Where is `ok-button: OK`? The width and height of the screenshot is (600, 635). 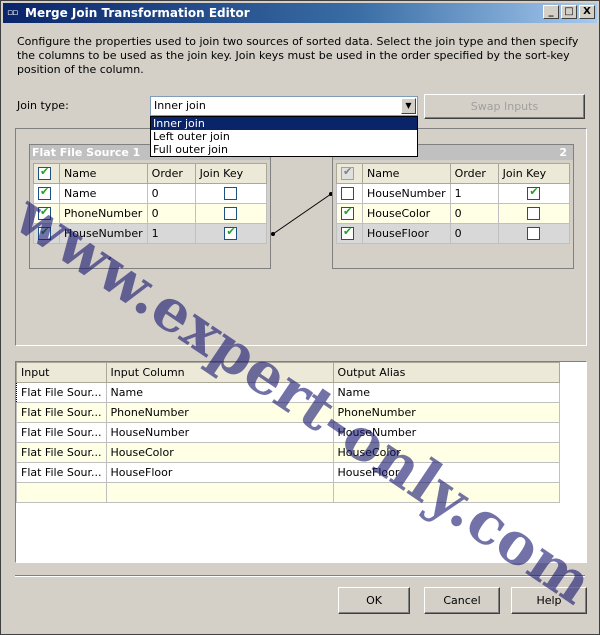 ok-button: OK is located at coordinates (374, 600).